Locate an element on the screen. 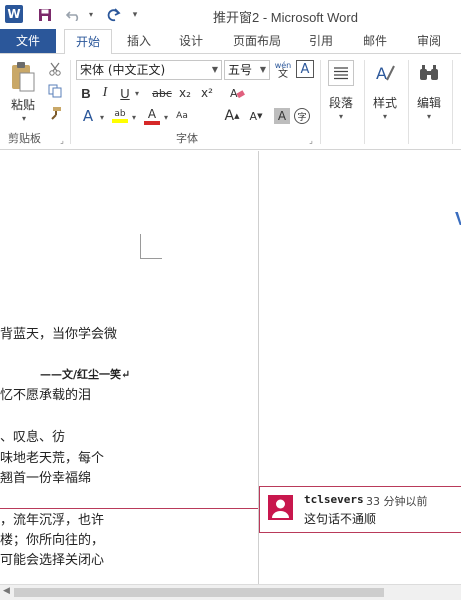  scrollbar-thumb is located at coordinates (199, 592).